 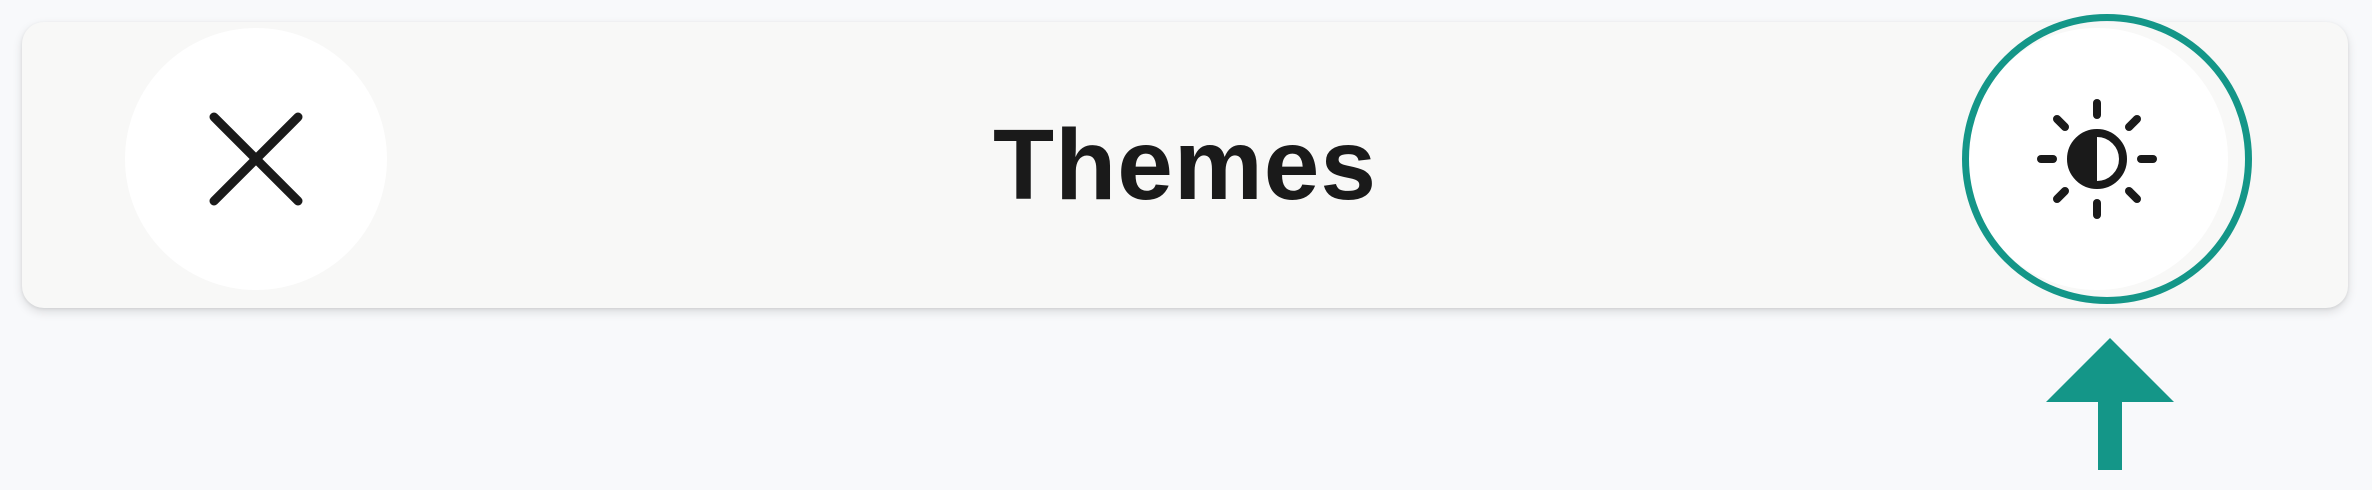 I want to click on close-icon, so click(x=256, y=159).